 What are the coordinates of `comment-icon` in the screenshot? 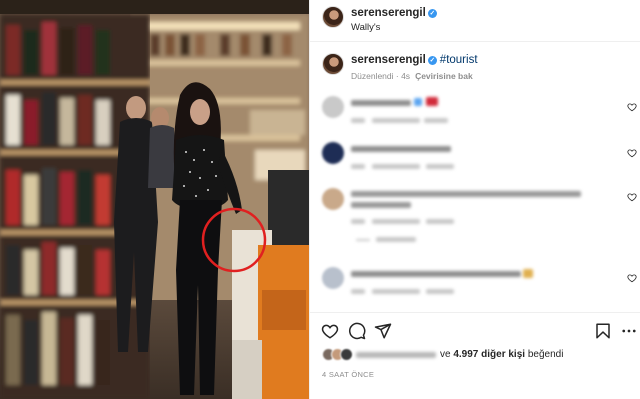 It's located at (357, 331).